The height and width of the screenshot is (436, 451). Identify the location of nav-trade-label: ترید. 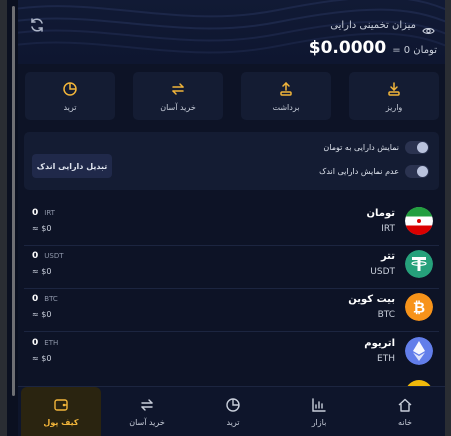
(233, 422).